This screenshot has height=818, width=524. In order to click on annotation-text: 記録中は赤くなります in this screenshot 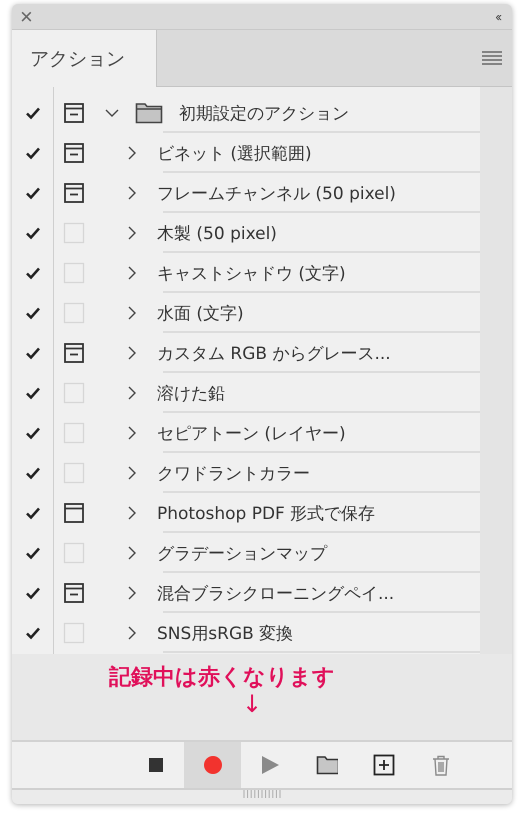, I will do `click(222, 678)`.